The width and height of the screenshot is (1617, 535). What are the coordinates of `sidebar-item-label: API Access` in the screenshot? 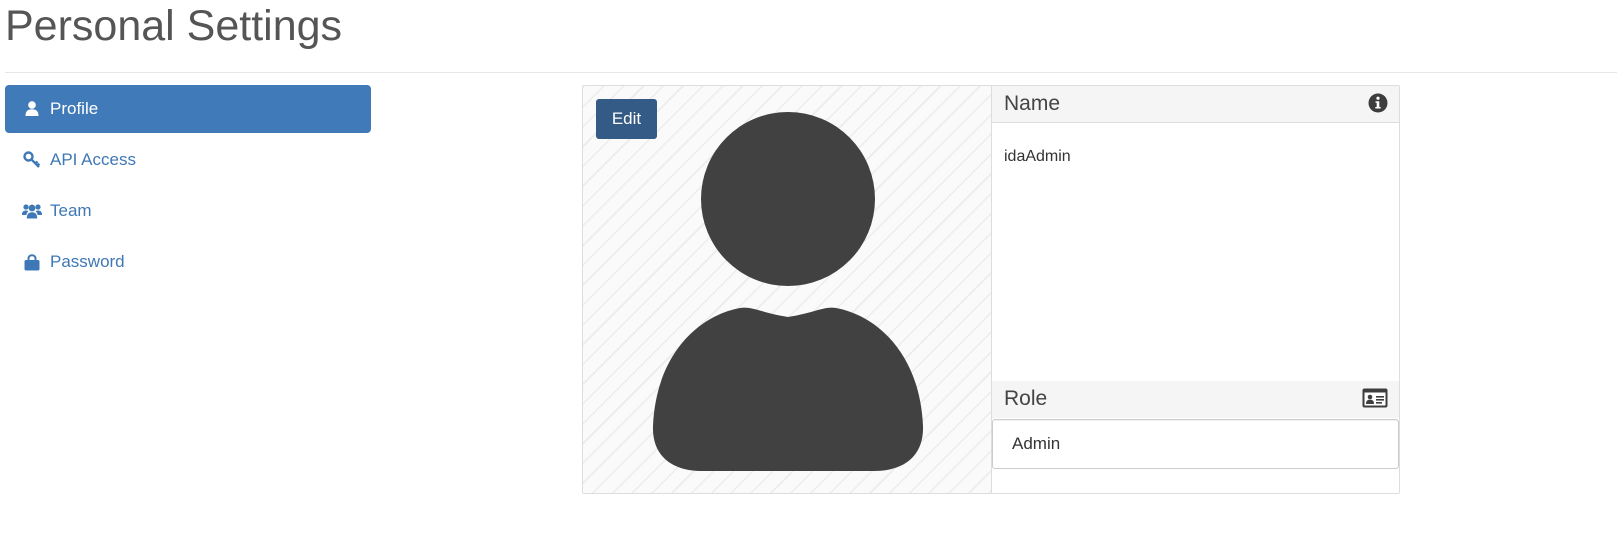 It's located at (93, 159).